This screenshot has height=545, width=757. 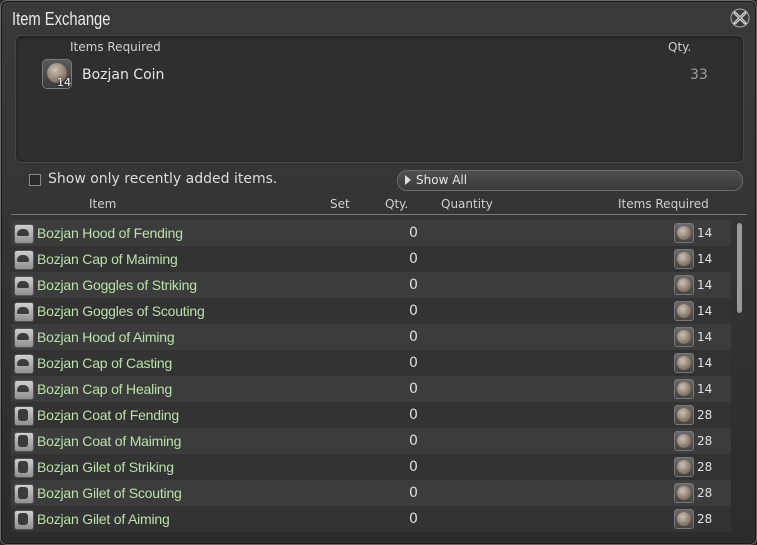 What do you see at coordinates (371, 389) in the screenshot?
I see `table-row: Bozjan Cap of Healing 0 14` at bounding box center [371, 389].